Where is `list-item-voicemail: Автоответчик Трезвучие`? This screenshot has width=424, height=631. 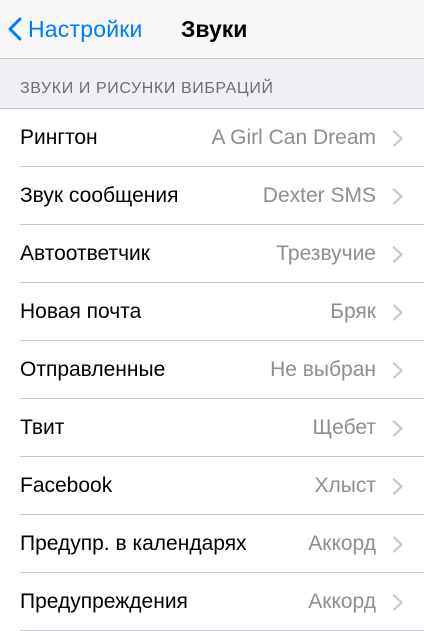
list-item-voicemail: Автоответчик Трезвучие is located at coordinates (212, 254).